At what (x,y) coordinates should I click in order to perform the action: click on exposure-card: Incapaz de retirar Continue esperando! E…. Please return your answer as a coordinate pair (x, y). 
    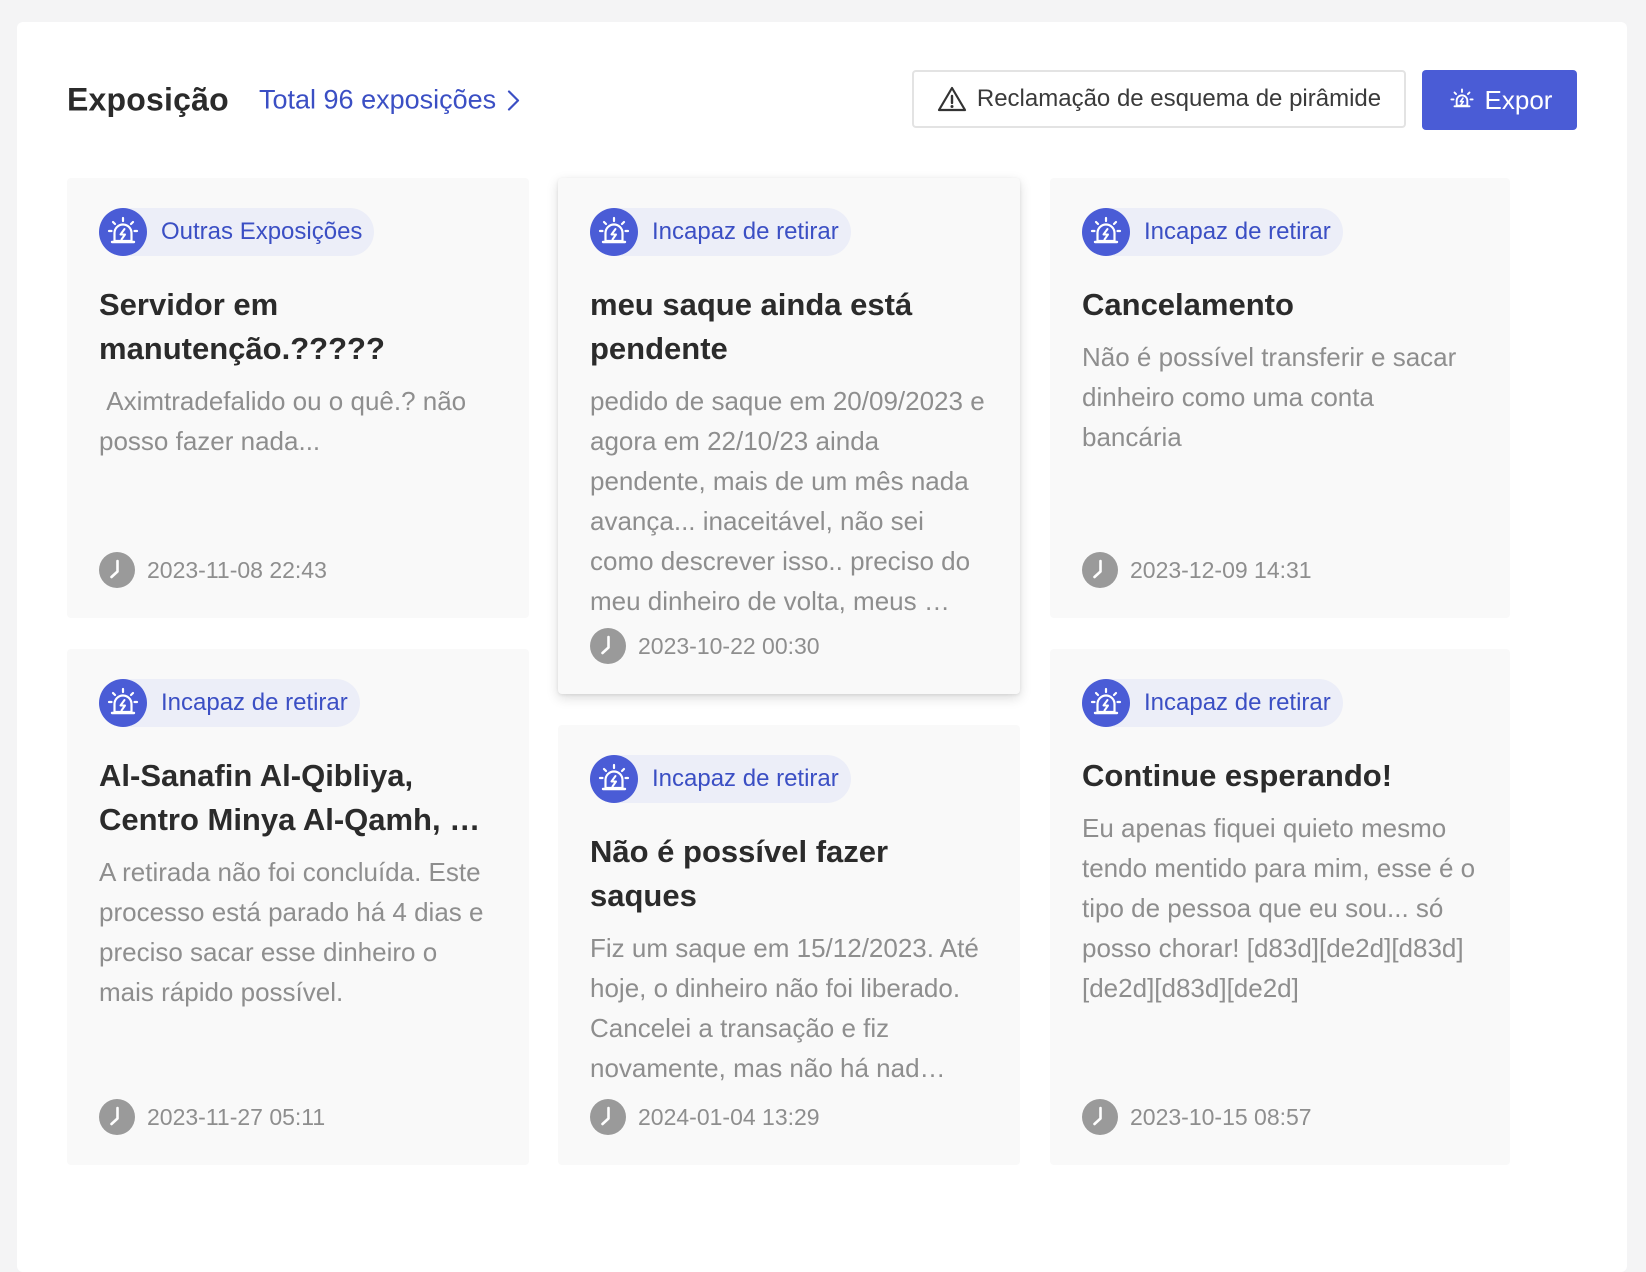
    Looking at the image, I should click on (1280, 907).